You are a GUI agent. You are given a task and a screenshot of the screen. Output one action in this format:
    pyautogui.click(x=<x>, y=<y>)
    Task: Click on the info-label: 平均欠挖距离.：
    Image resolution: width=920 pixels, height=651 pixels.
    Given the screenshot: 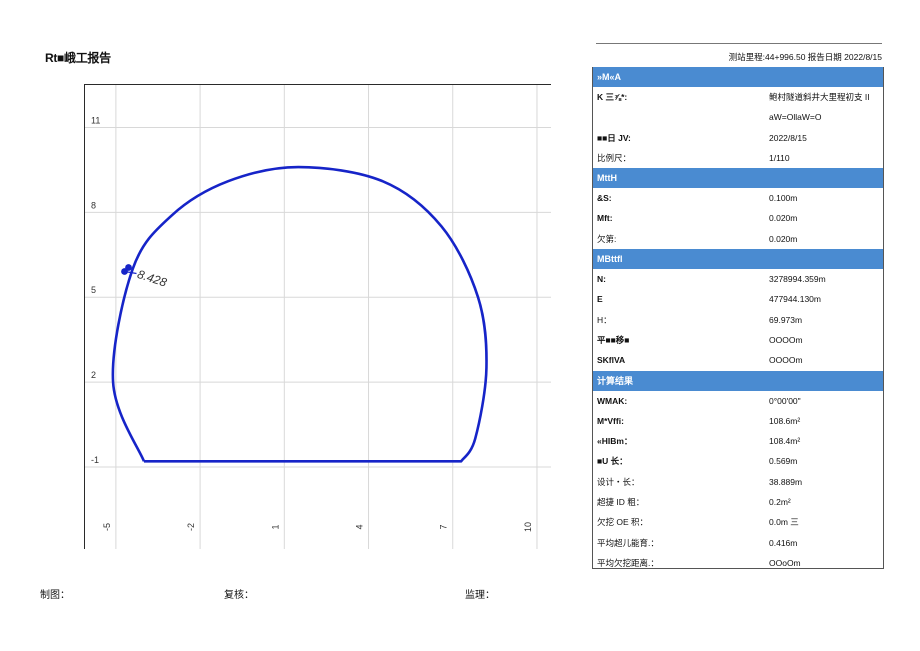 What is the action you would take?
    pyautogui.click(x=628, y=562)
    